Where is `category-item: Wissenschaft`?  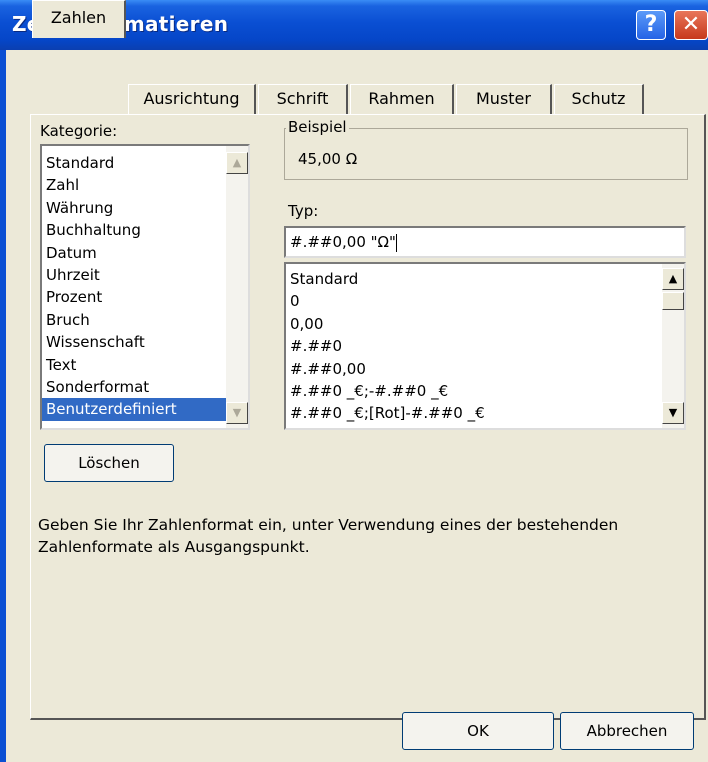 category-item: Wissenschaft is located at coordinates (145, 342).